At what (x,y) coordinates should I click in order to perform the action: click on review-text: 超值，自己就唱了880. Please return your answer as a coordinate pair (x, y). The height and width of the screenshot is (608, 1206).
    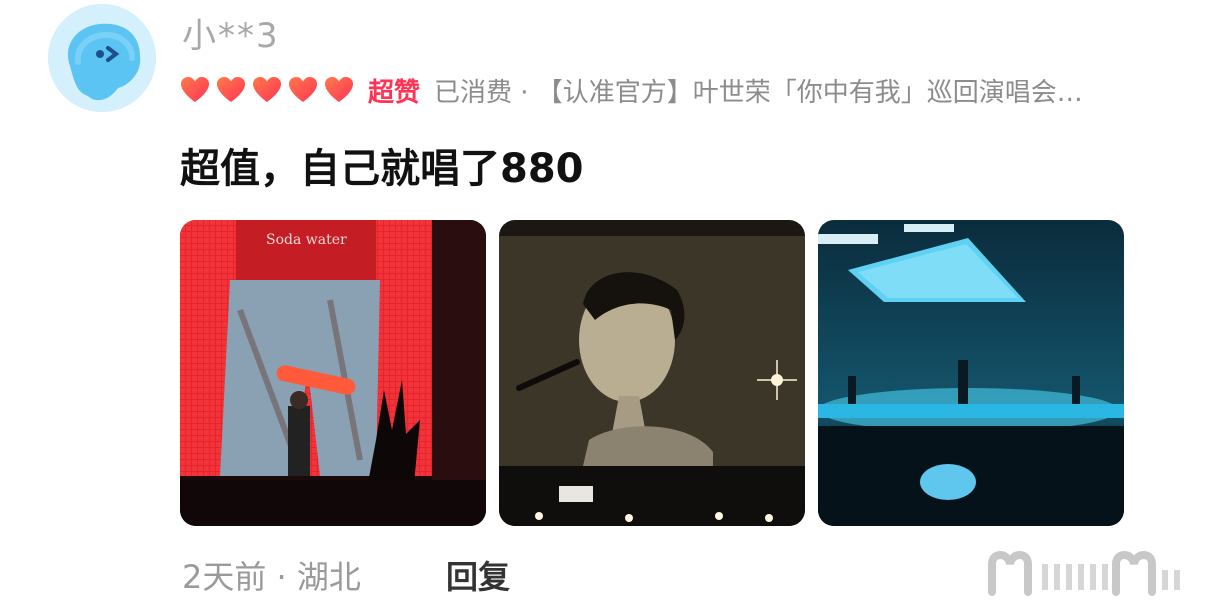
    Looking at the image, I should click on (382, 169).